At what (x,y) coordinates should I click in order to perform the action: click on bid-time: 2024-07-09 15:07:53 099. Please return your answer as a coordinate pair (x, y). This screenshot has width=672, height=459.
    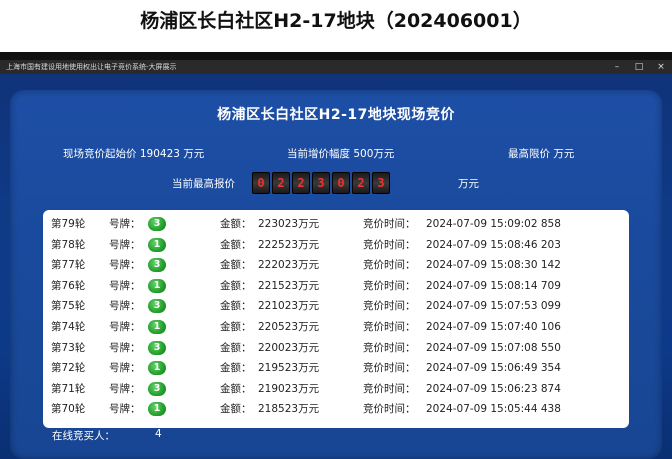
    Looking at the image, I should click on (493, 306).